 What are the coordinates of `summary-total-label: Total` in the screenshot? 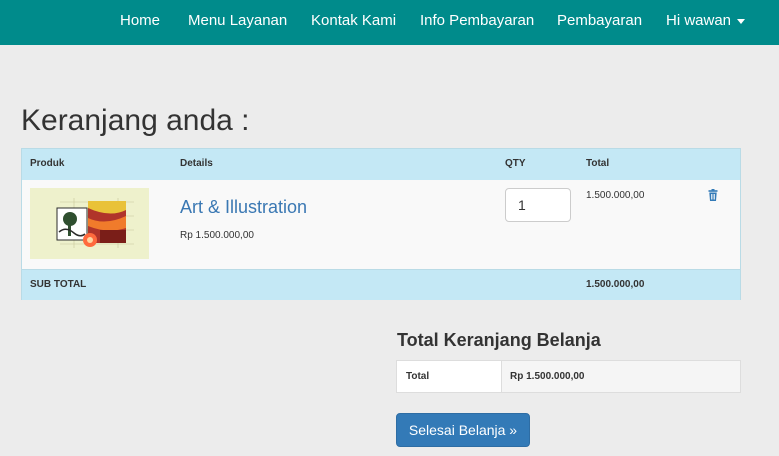 It's located at (418, 376).